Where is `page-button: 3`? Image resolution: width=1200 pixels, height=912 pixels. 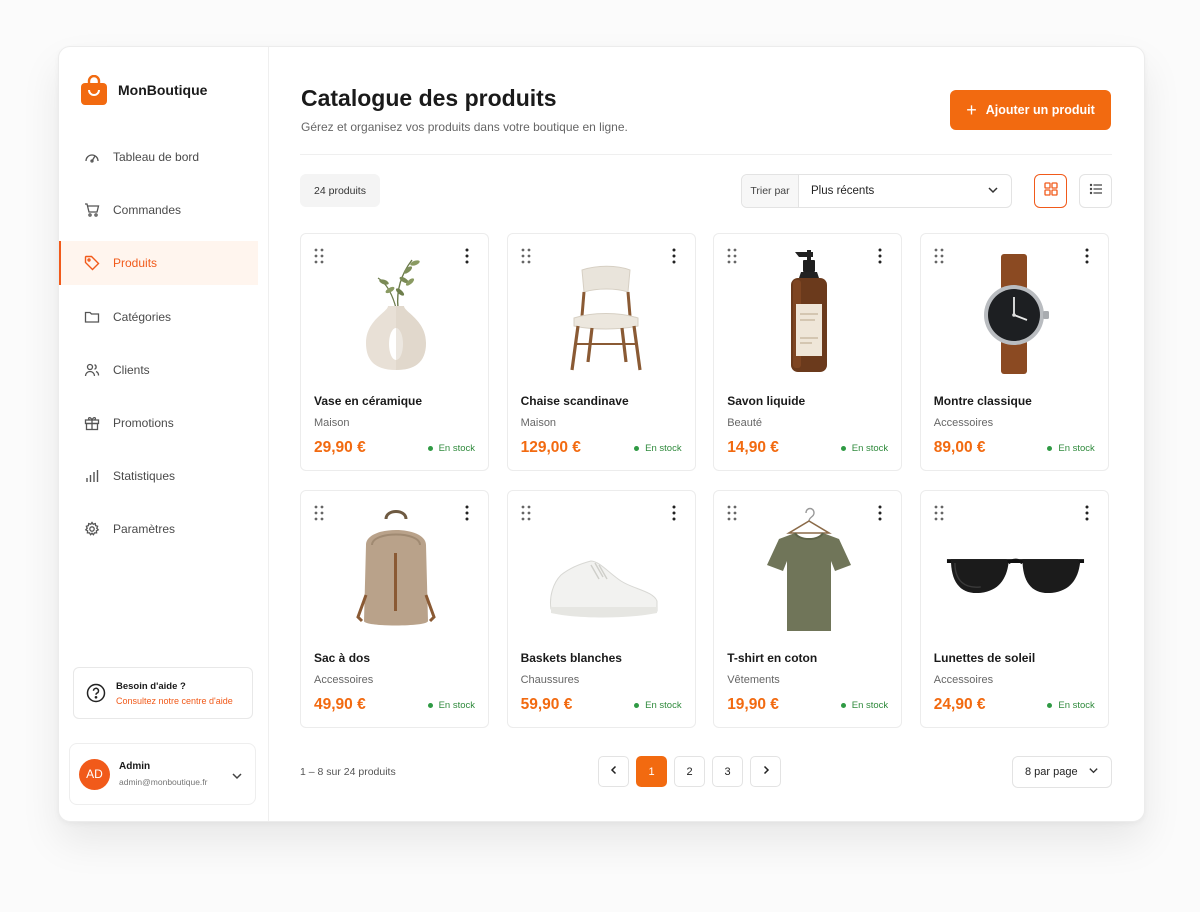 page-button: 3 is located at coordinates (727, 771).